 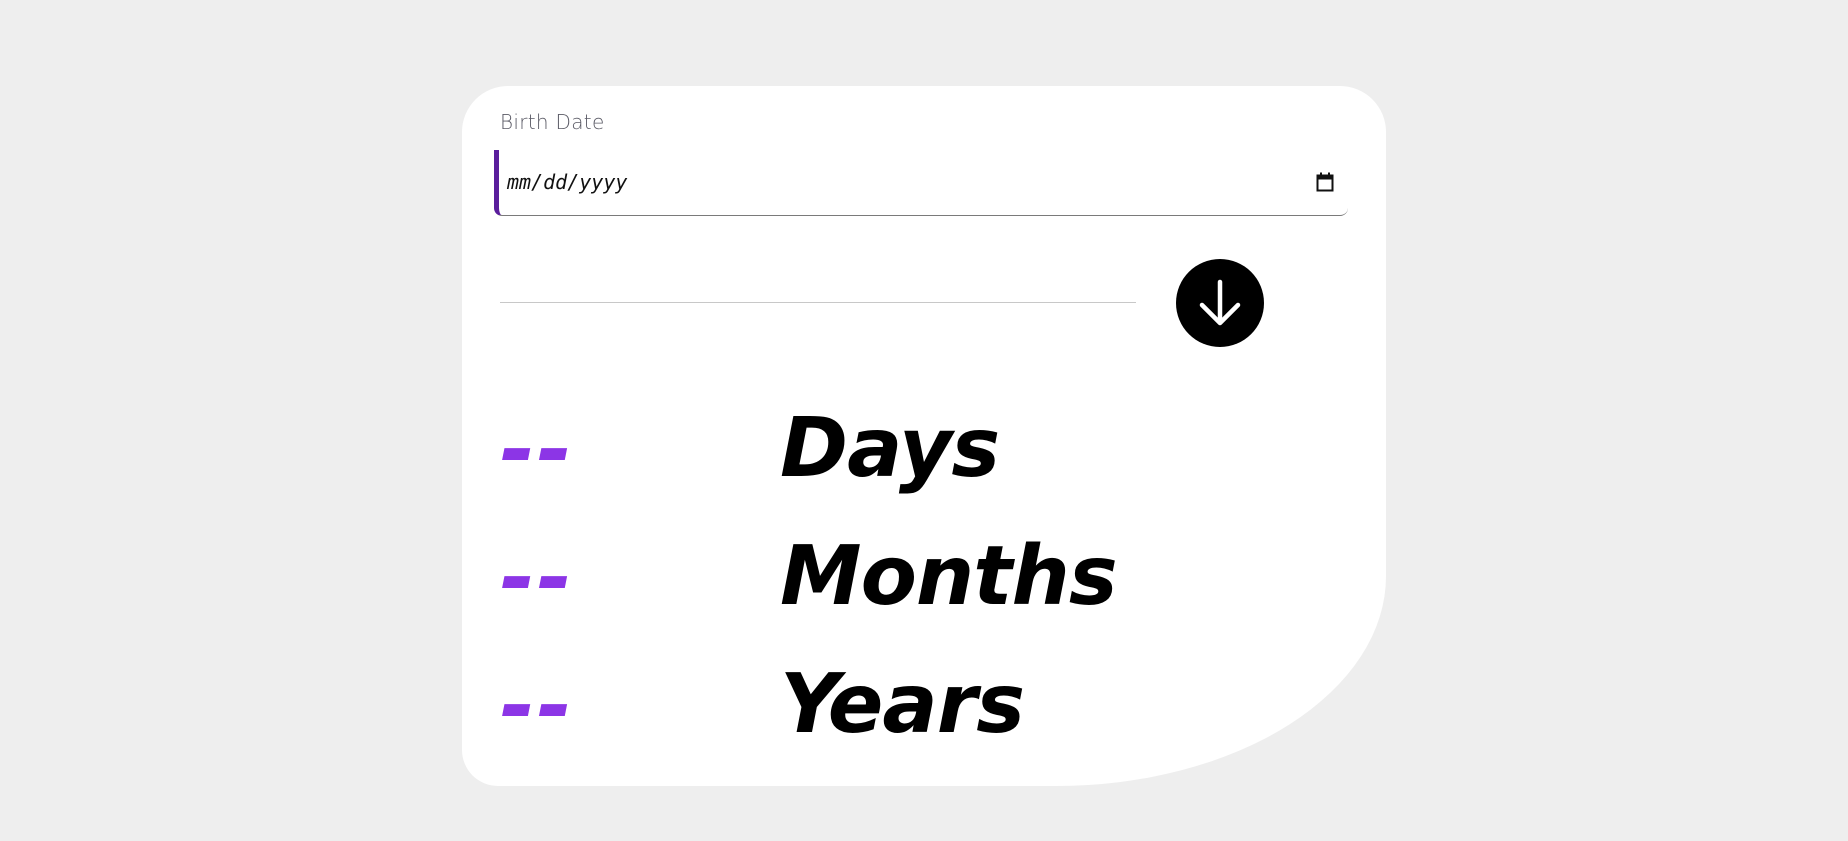 What do you see at coordinates (949, 576) in the screenshot?
I see `months-unit-label: Months` at bounding box center [949, 576].